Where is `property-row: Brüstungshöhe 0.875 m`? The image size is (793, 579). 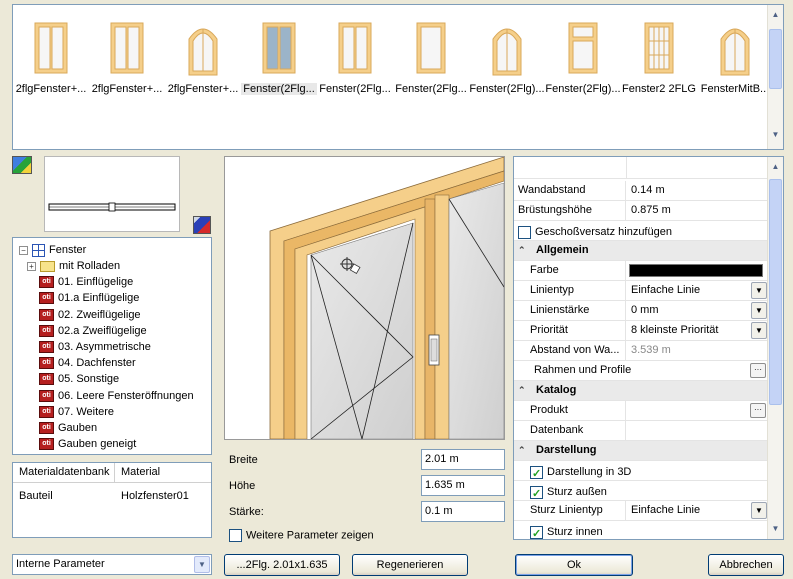 property-row: Brüstungshöhe 0.875 m is located at coordinates (641, 211).